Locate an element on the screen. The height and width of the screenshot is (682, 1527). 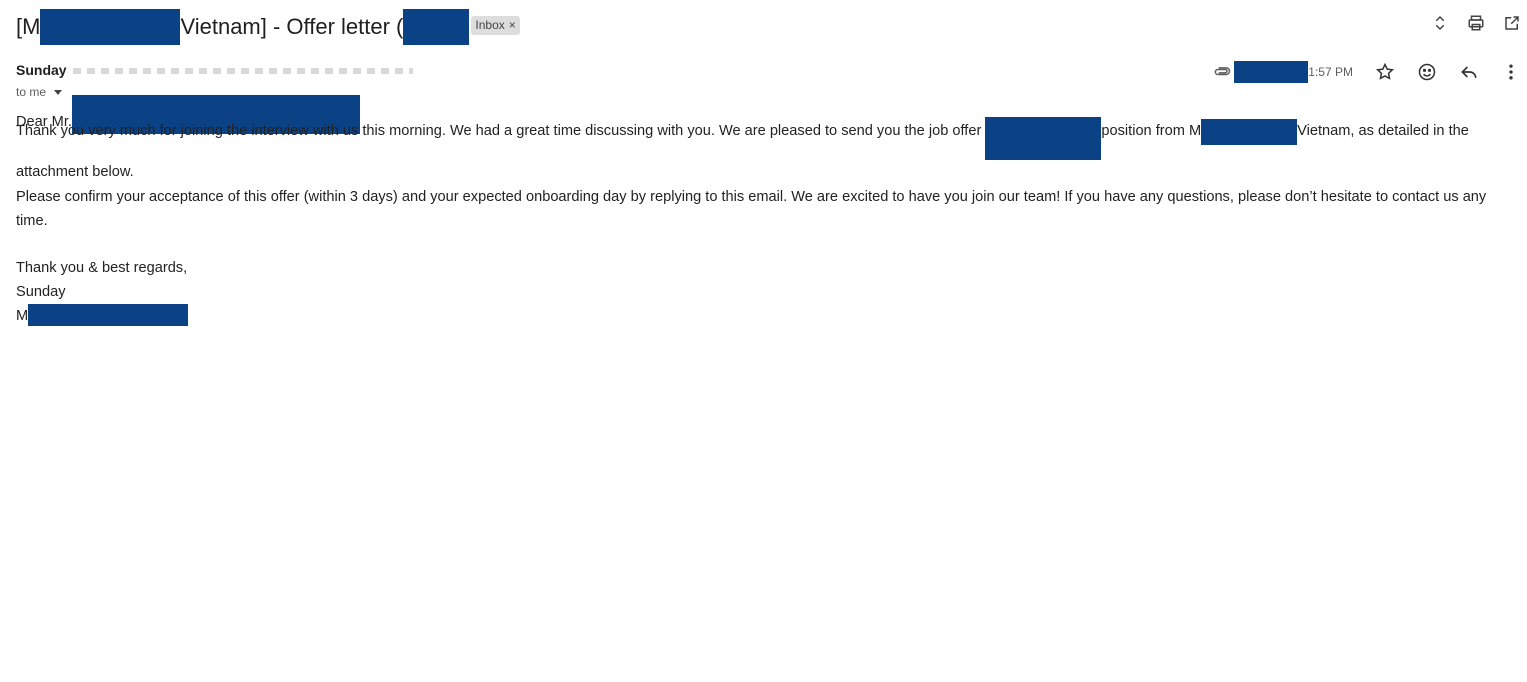
emoji-reaction-icon is located at coordinates (1427, 72).